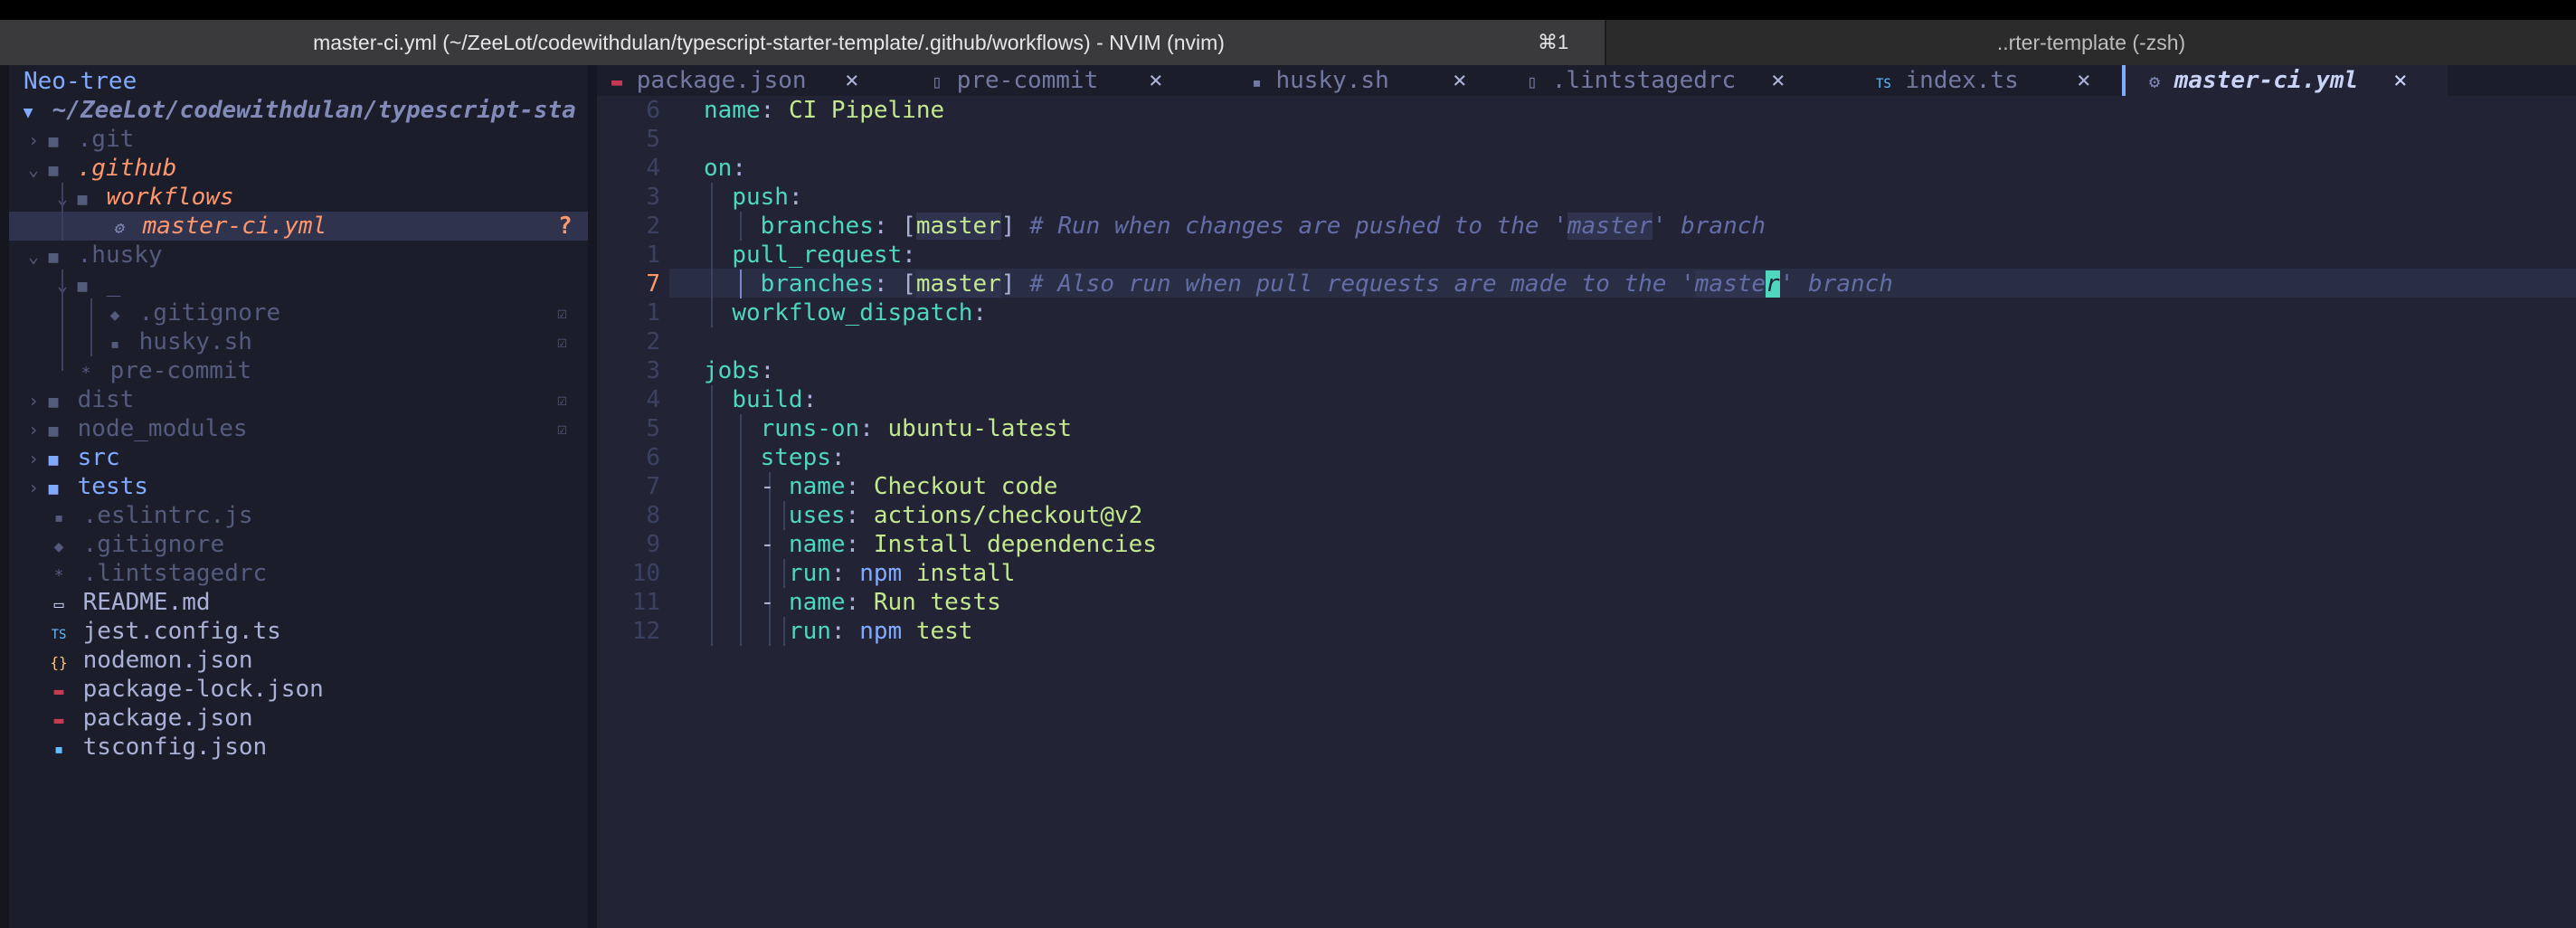 The image size is (2576, 928). Describe the element at coordinates (2091, 42) in the screenshot. I see `terminal-tab-zsh: ..rter-template (-zsh)` at that location.